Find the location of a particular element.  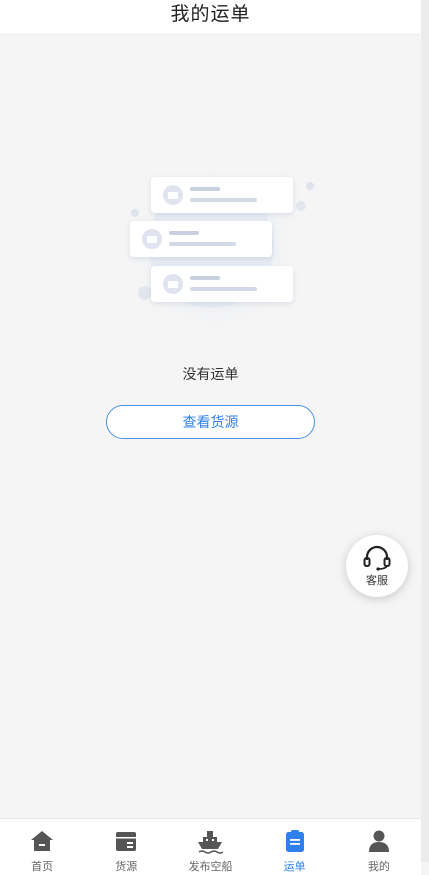

tab-label: 运单 is located at coordinates (294, 866).